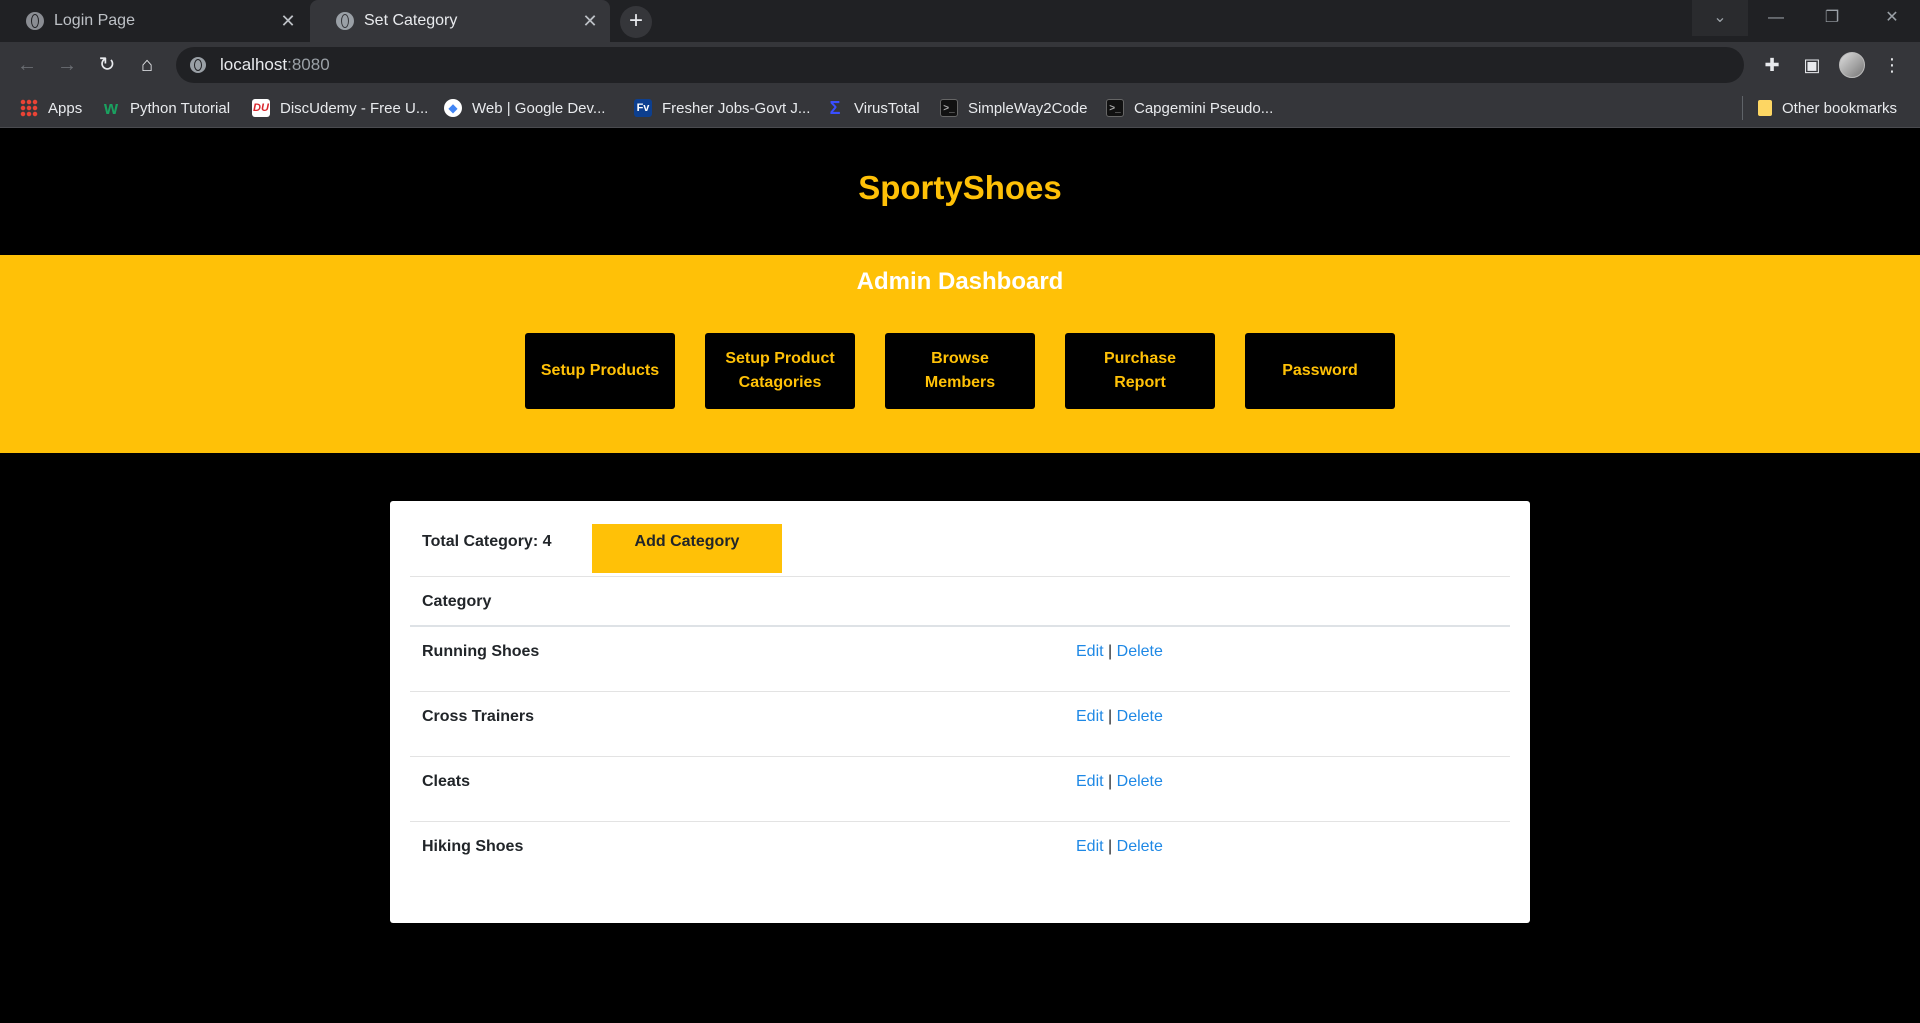 Image resolution: width=1920 pixels, height=1023 pixels. I want to click on tab-search-chevron-icon: ⌄, so click(1720, 18).